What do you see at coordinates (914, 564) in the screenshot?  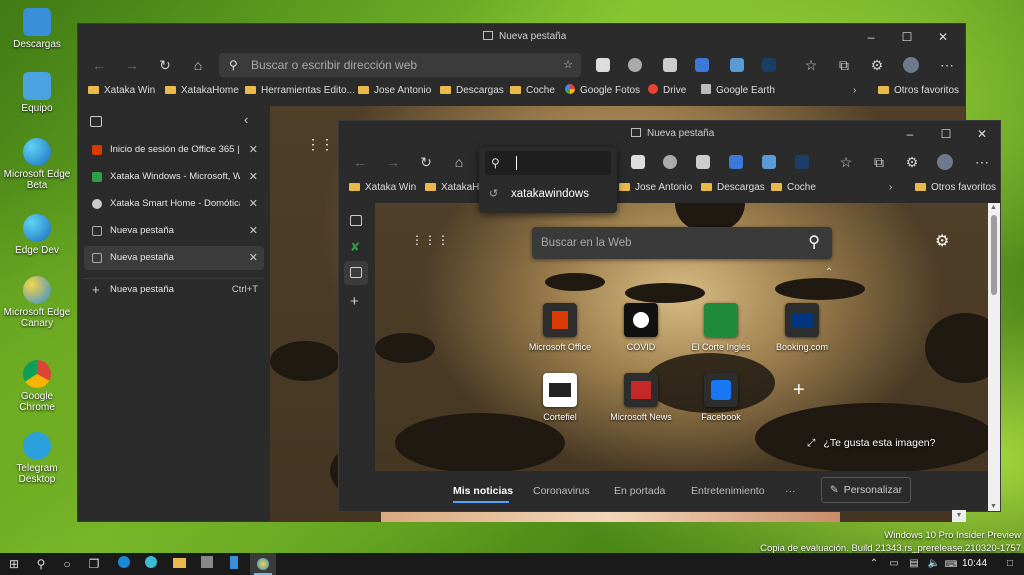 I see `network-icon: ▤` at bounding box center [914, 564].